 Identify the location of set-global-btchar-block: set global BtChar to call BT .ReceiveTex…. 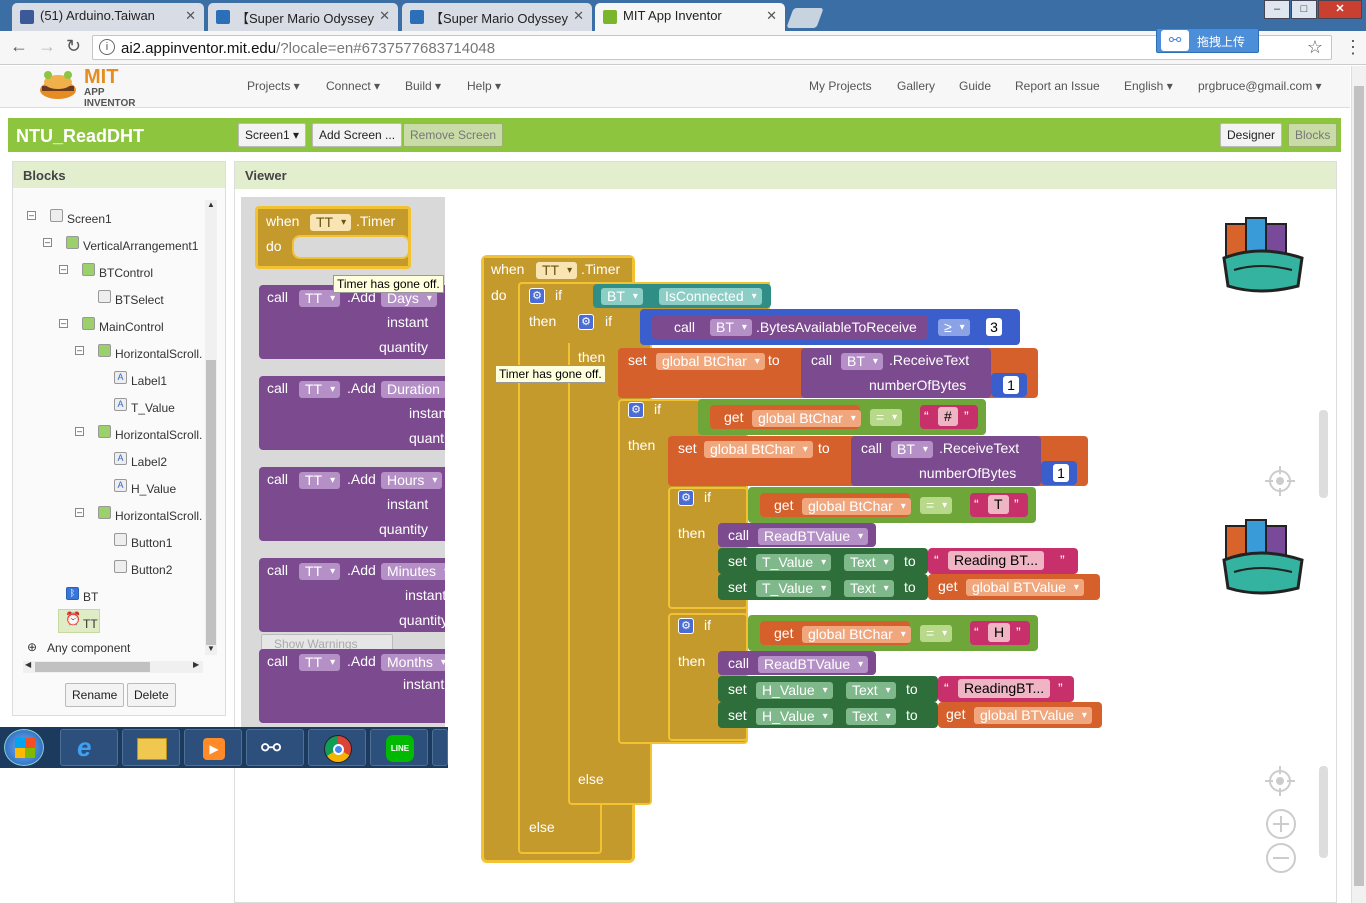
(828, 373).